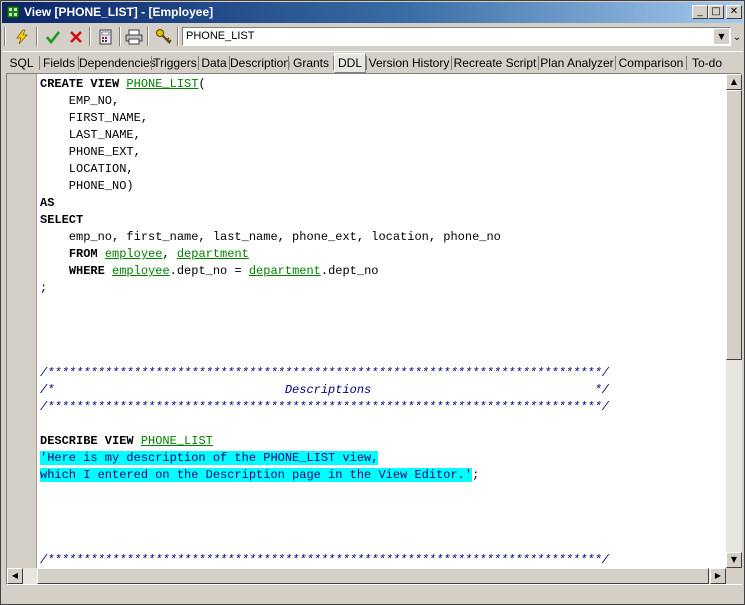 The width and height of the screenshot is (745, 605). Describe the element at coordinates (21, 63) in the screenshot. I see `tab-sql: SQL` at that location.